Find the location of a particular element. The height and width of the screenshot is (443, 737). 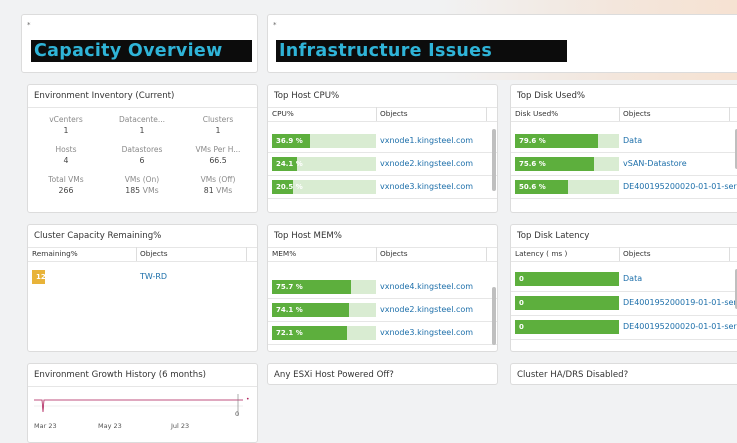

table-row: 24.1 % vxnode2.kingsteel.com is located at coordinates (382, 163).